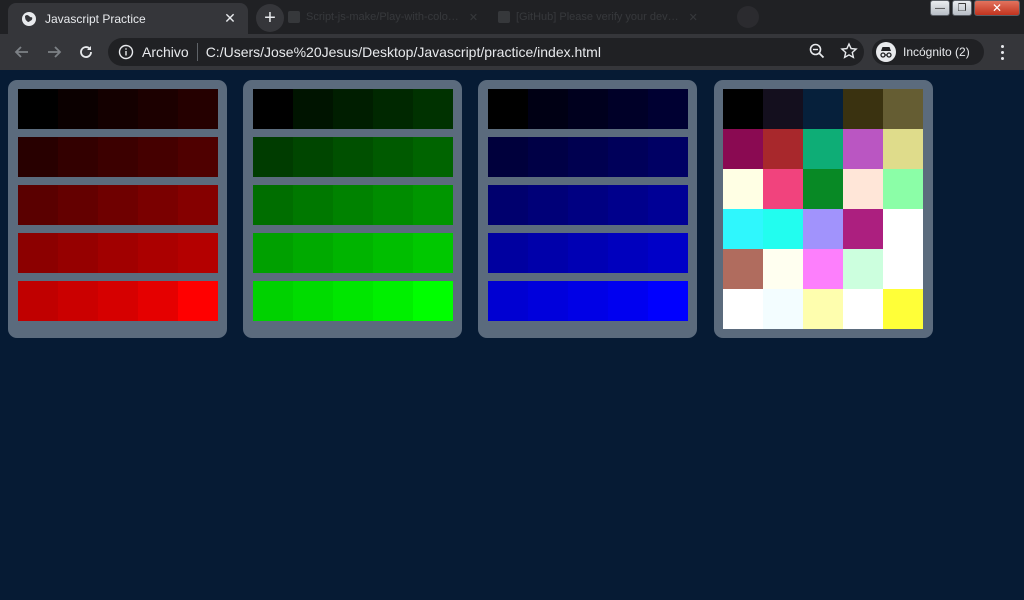 The image size is (1024, 600). What do you see at coordinates (962, 8) in the screenshot?
I see `maximize-button: ❐` at bounding box center [962, 8].